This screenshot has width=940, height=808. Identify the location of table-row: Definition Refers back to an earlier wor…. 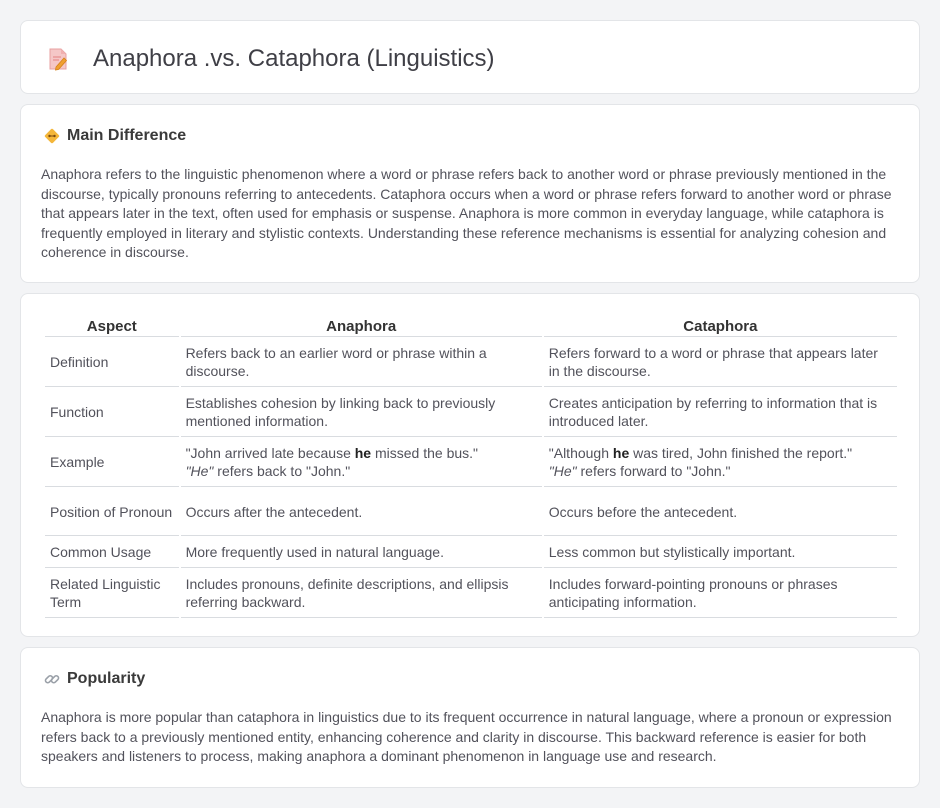
(471, 362).